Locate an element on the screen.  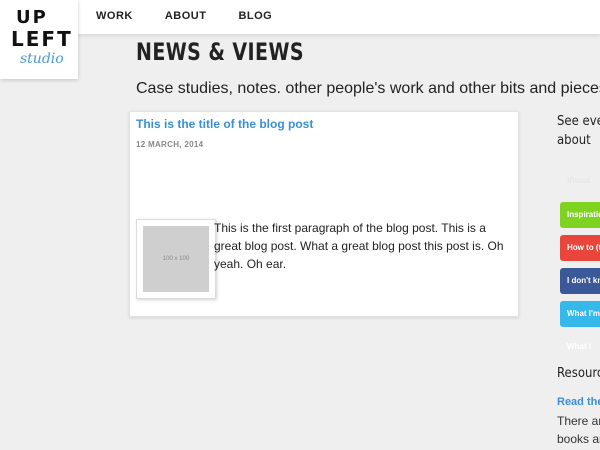
category-tag-label: How to (t is located at coordinates (583, 247).